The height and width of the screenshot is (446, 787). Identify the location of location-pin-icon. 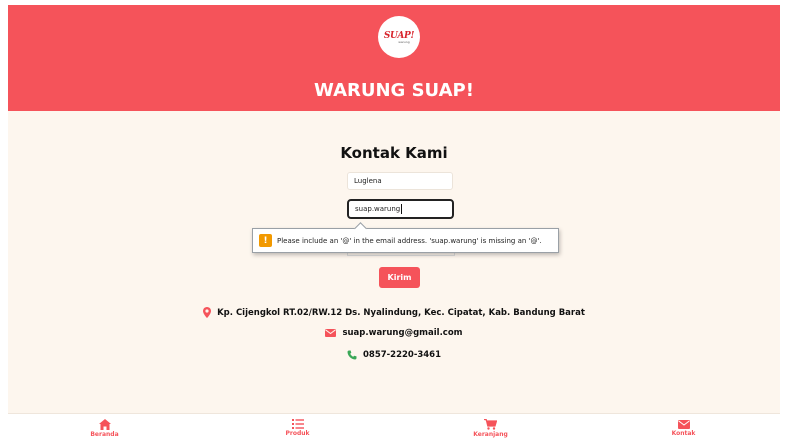
(207, 312).